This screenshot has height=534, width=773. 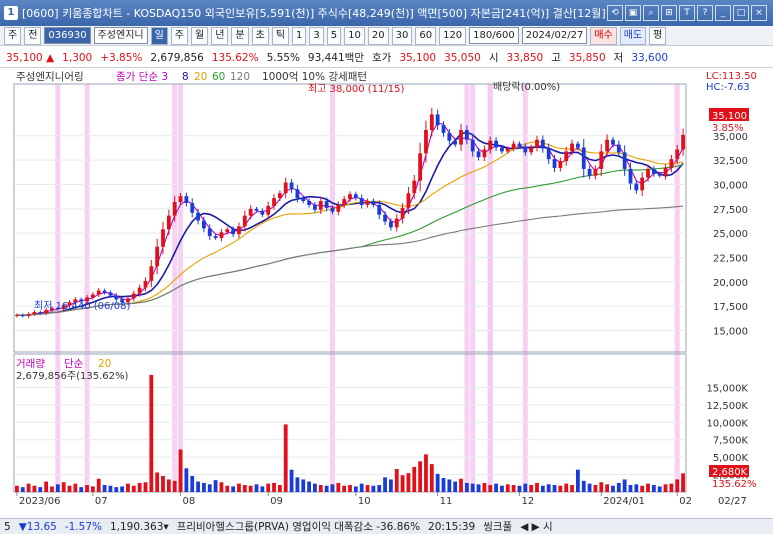 I want to click on lc-label: LC:113.50, so click(x=731, y=76).